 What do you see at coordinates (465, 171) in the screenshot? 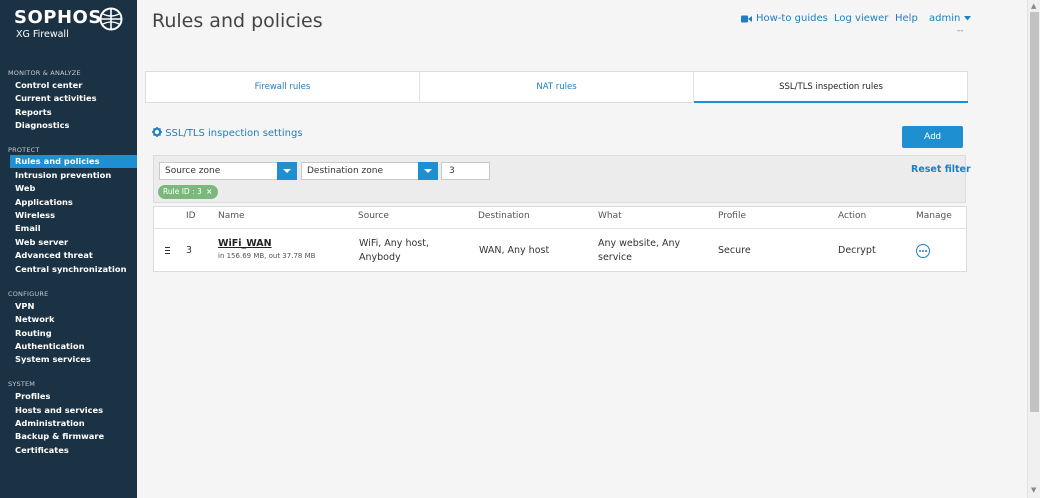
I see `rule-id-filter-input` at bounding box center [465, 171].